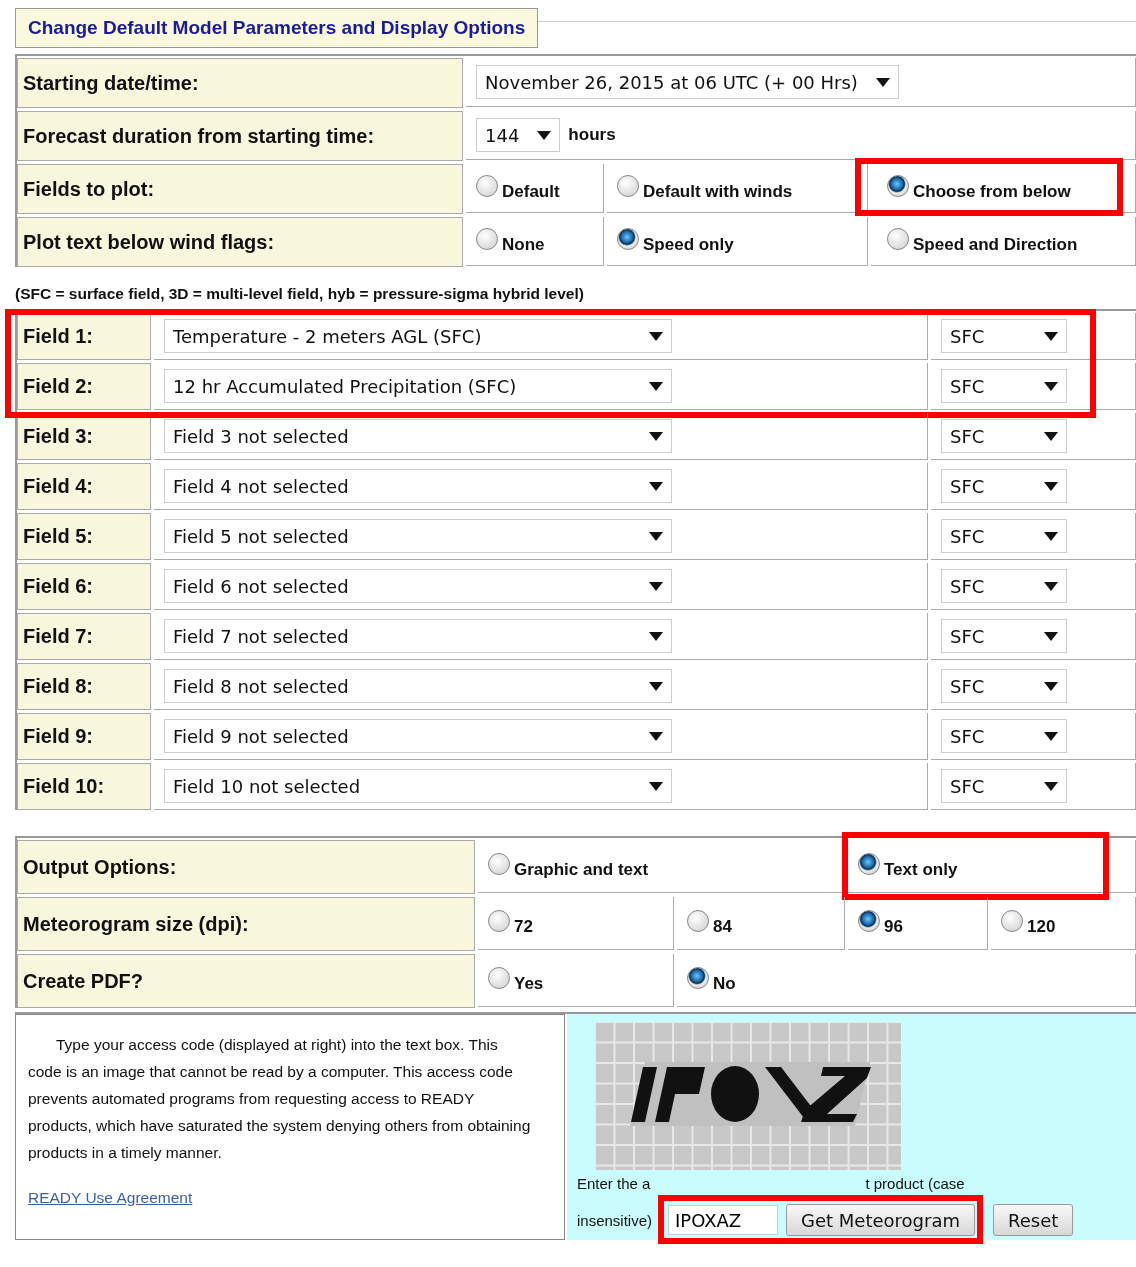 Image resolution: width=1136 pixels, height=1267 pixels. What do you see at coordinates (240, 189) in the screenshot?
I see `setting-label: Fields to plot:` at bounding box center [240, 189].